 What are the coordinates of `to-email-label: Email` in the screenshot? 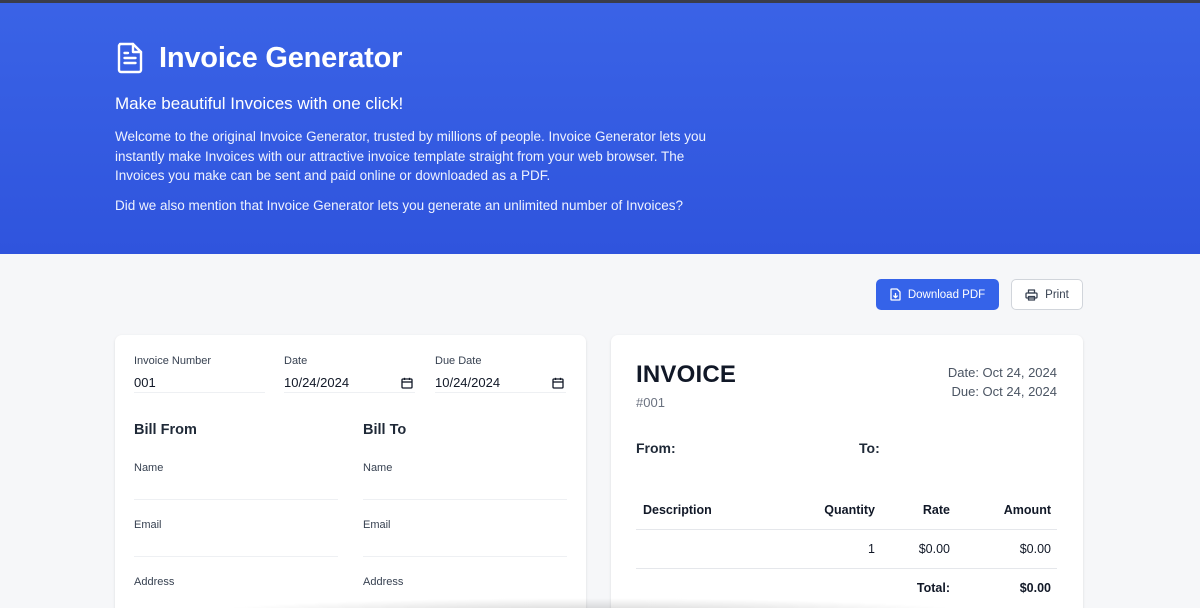 It's located at (377, 525).